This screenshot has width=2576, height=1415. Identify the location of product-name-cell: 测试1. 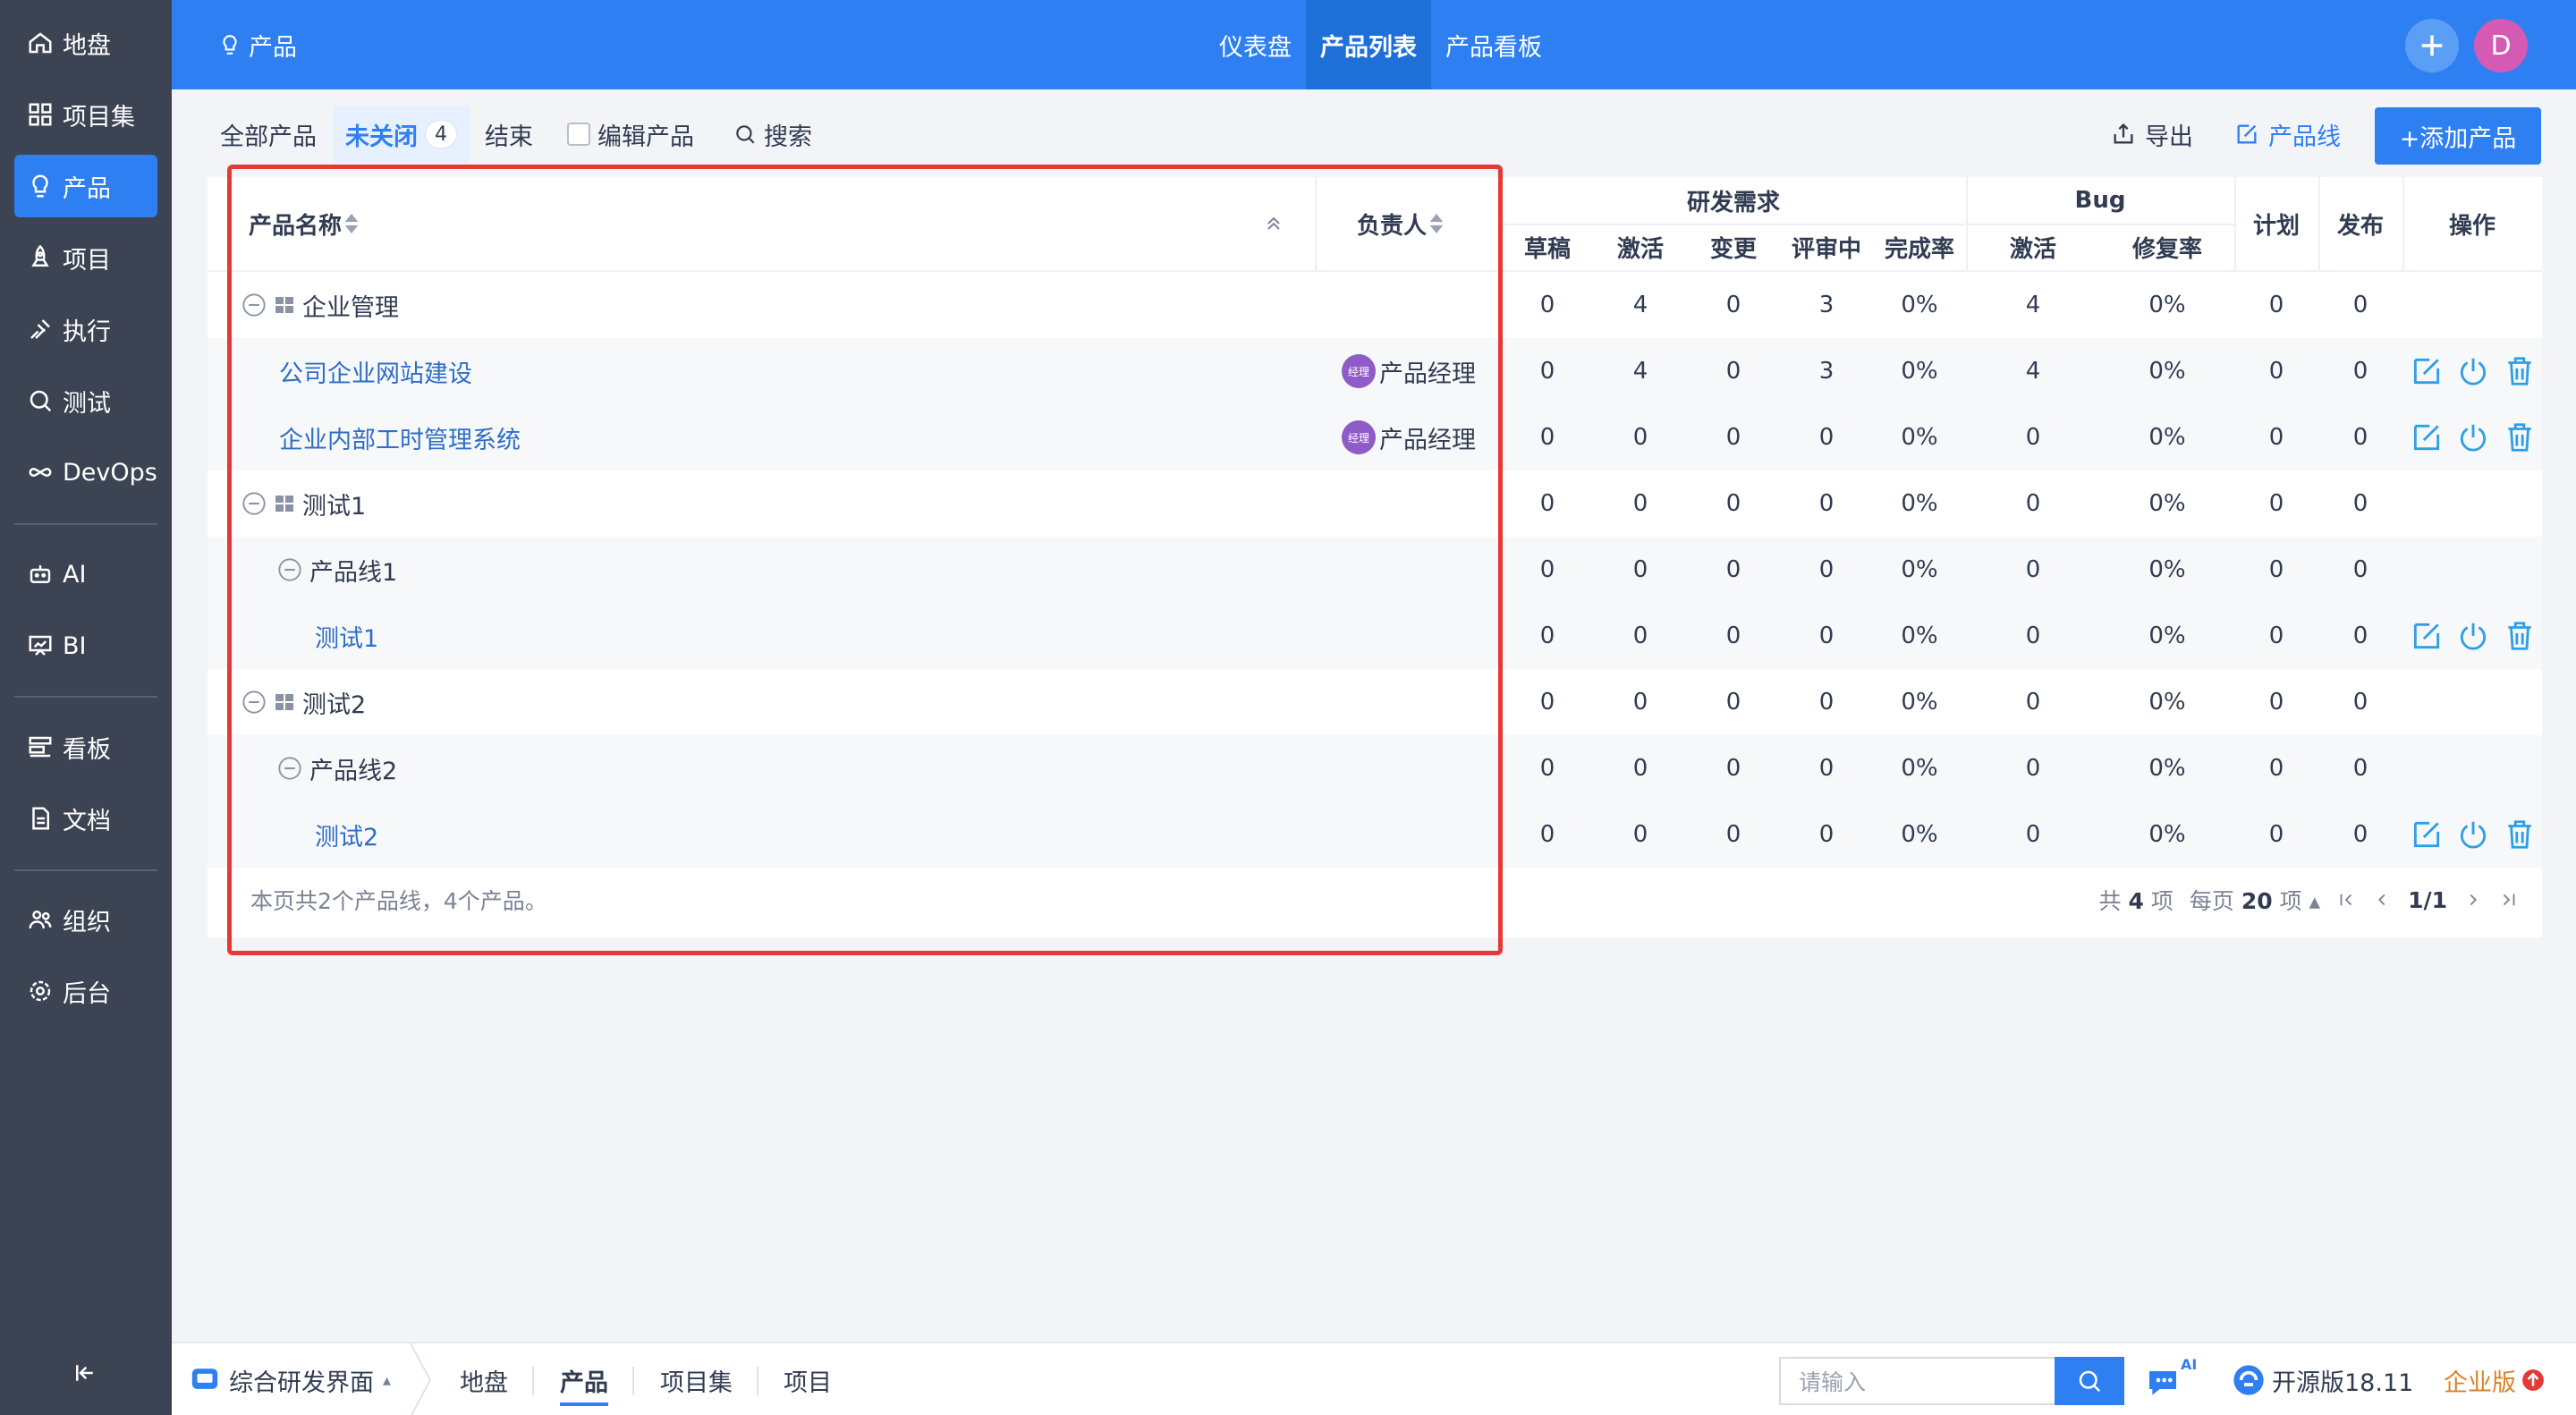
(346, 636).